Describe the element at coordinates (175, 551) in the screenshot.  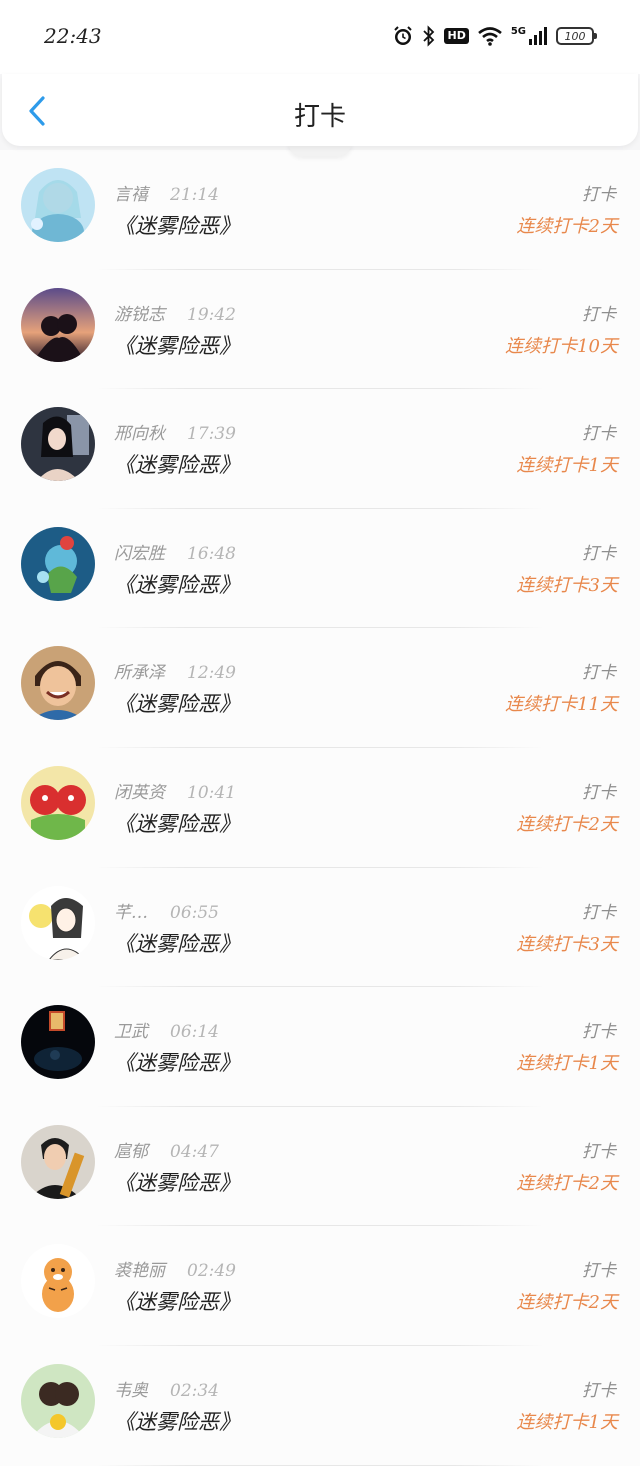
I see `user-meta: 闪宏胜 16:48` at that location.